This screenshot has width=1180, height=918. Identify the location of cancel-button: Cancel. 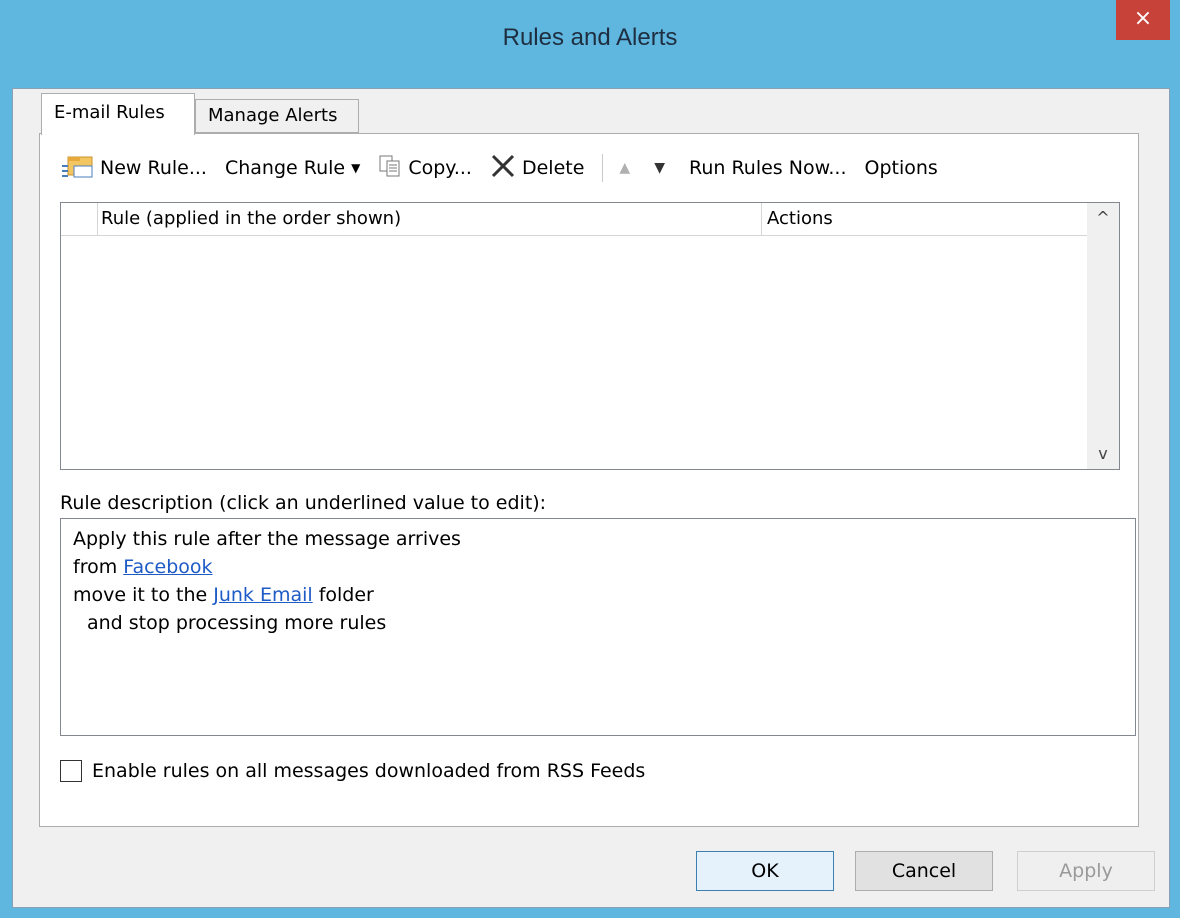
(924, 871).